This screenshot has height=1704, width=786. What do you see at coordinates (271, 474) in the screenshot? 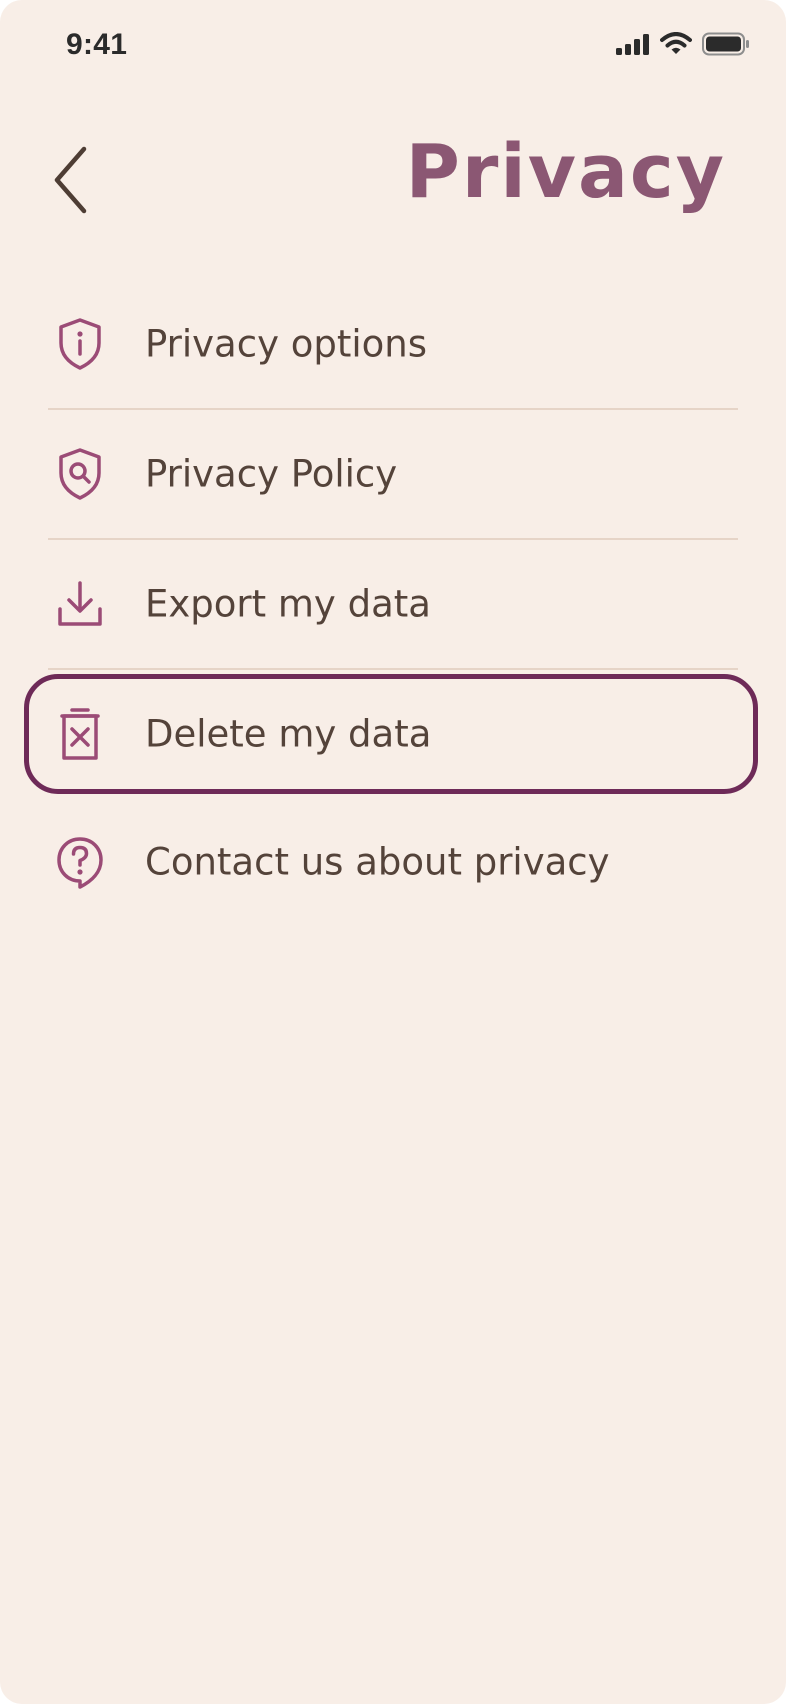
I see `menu-item-label: Privacy Policy` at bounding box center [271, 474].